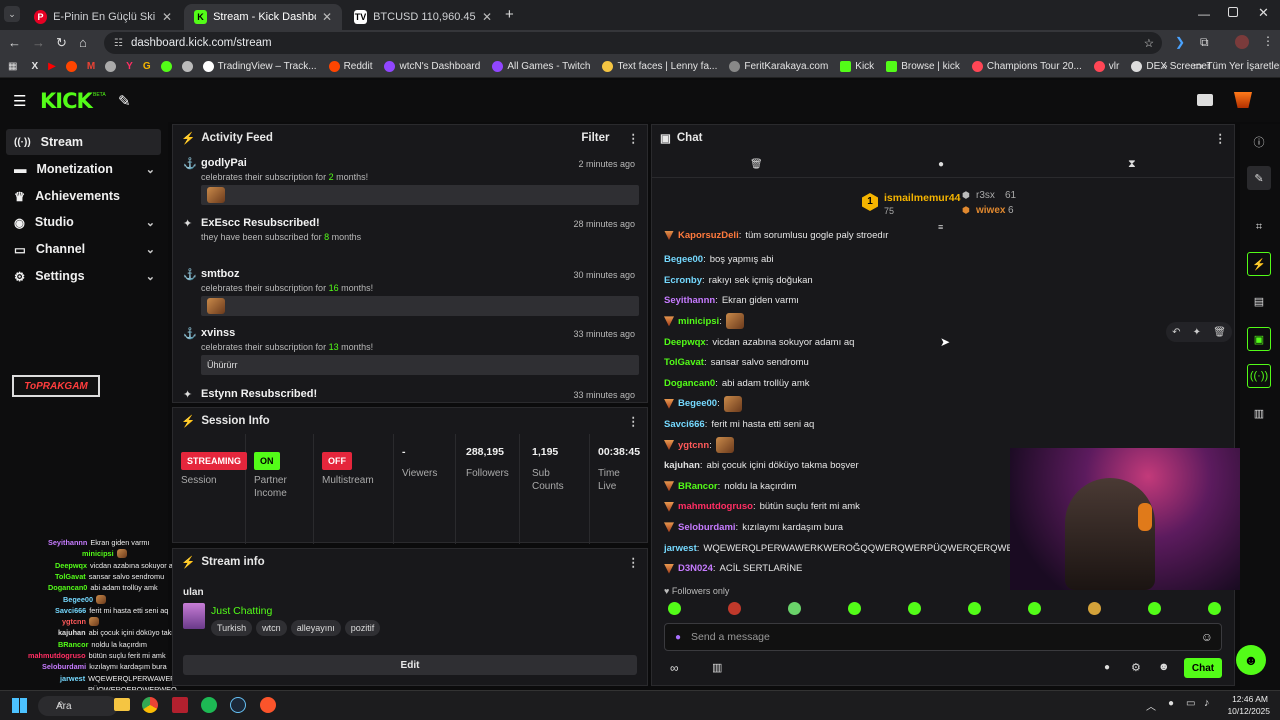 The height and width of the screenshot is (720, 1280). Describe the element at coordinates (34, 66) in the screenshot. I see `x-bookmark-icon: X` at that location.